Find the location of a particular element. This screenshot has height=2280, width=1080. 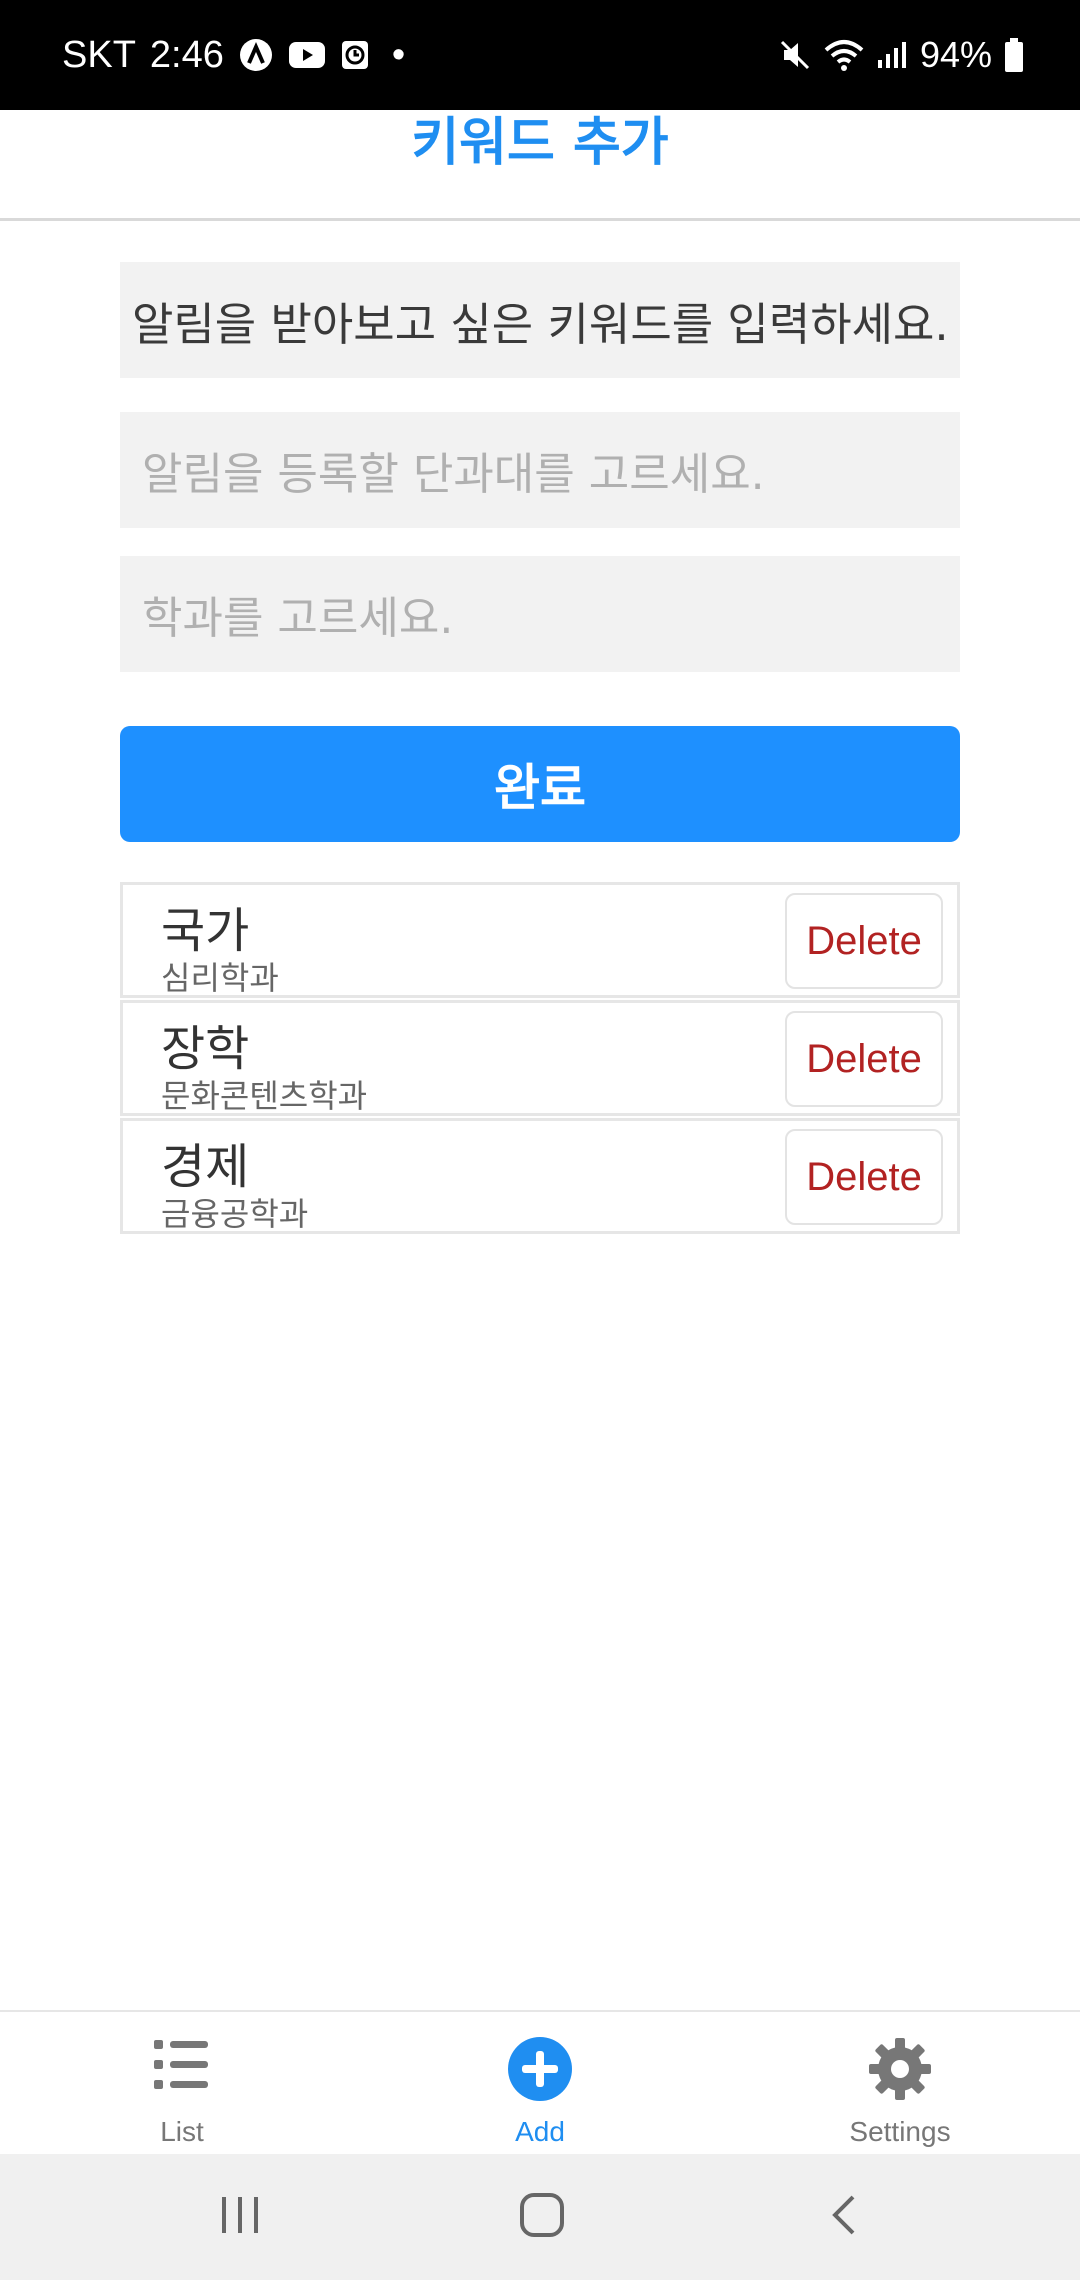

system-nav-bar is located at coordinates (540, 2217).